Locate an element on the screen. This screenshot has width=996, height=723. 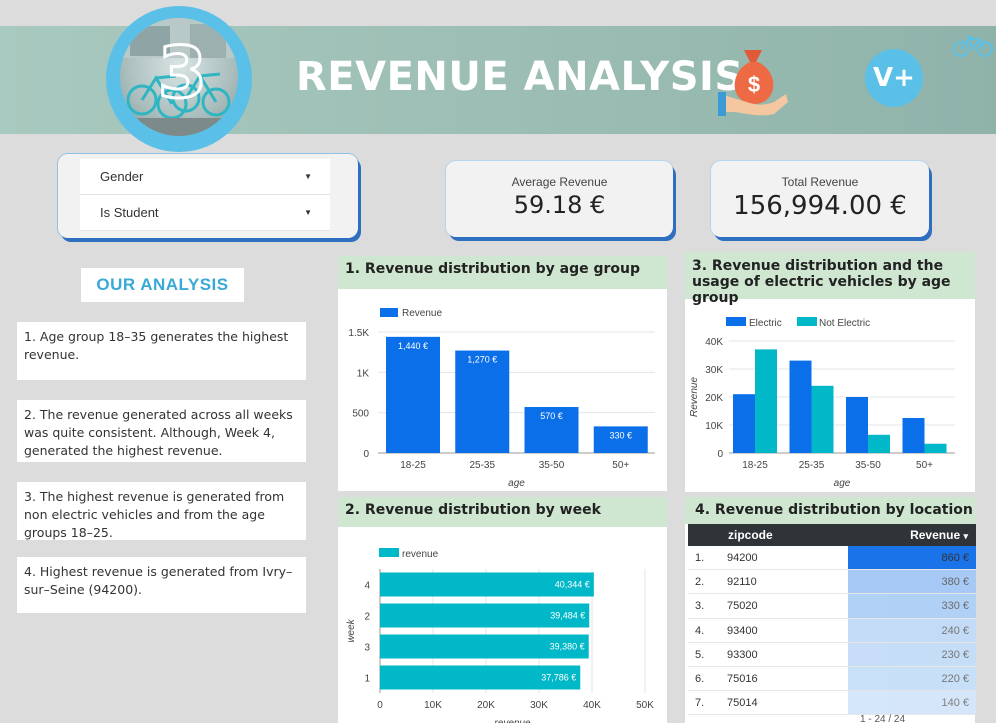
average-revenue-label: Average Revenue is located at coordinates (559, 182).